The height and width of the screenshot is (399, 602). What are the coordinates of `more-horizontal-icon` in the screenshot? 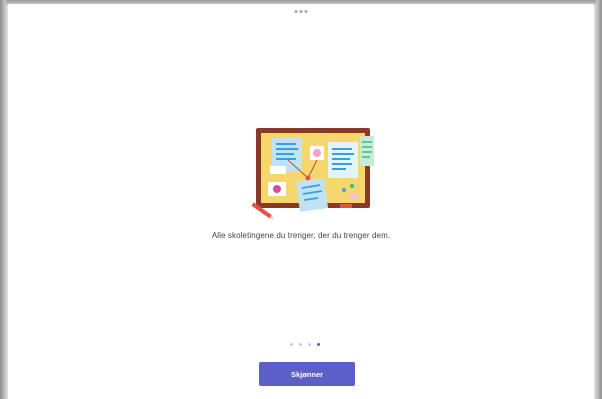 It's located at (301, 11).